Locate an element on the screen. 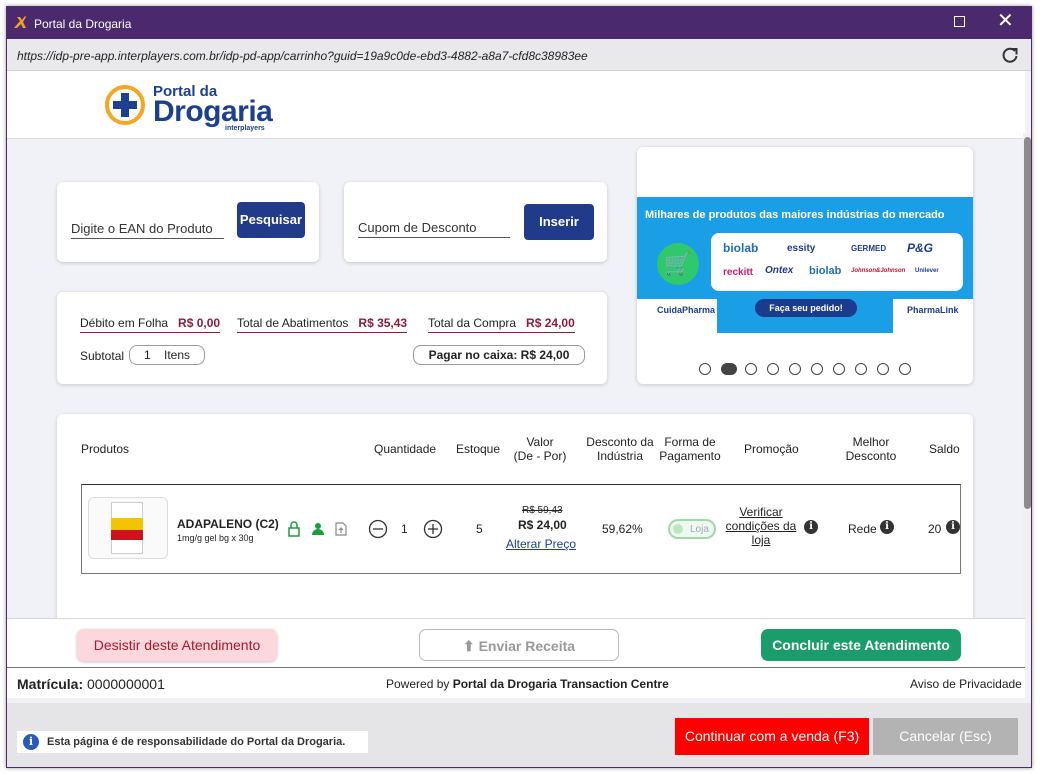 The height and width of the screenshot is (774, 1040). col-valor: Valor (De - Por) is located at coordinates (540, 449).